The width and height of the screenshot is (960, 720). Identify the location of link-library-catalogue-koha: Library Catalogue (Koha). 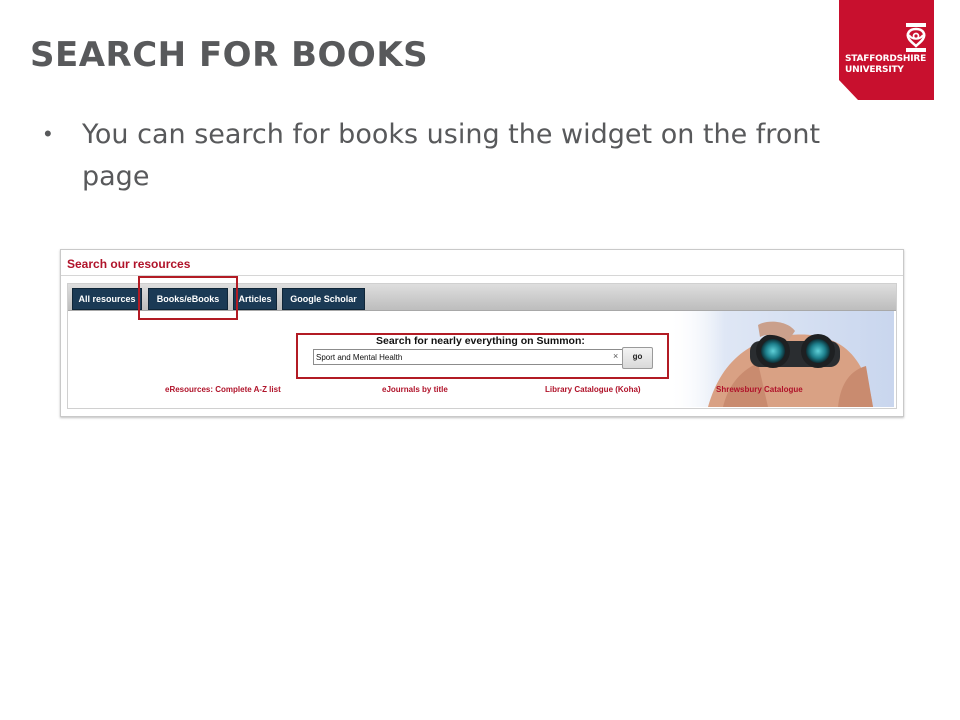
(593, 389).